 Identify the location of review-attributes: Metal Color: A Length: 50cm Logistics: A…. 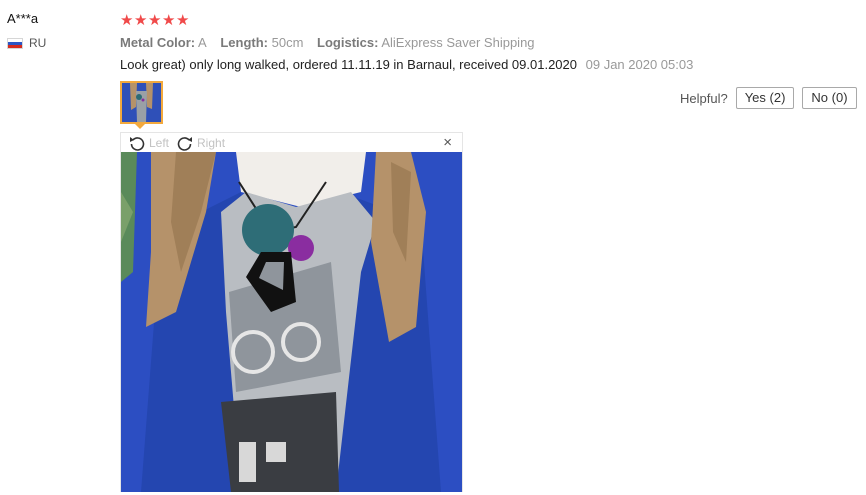
(332, 42).